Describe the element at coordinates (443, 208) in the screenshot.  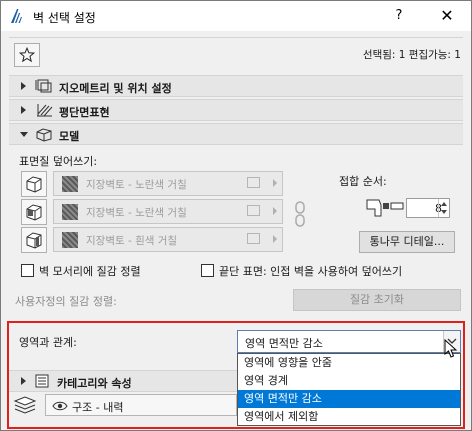
I see `join-order-spinner` at that location.